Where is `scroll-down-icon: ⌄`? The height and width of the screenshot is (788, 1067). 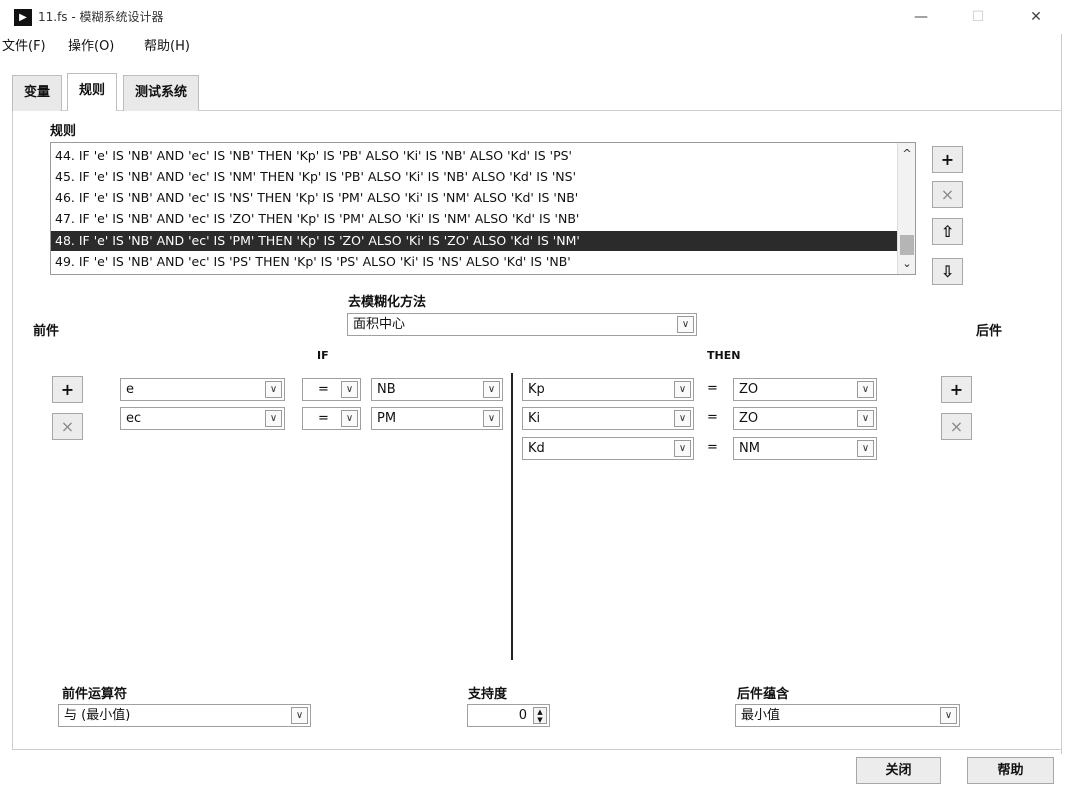
scroll-down-icon: ⌄ is located at coordinates (906, 264).